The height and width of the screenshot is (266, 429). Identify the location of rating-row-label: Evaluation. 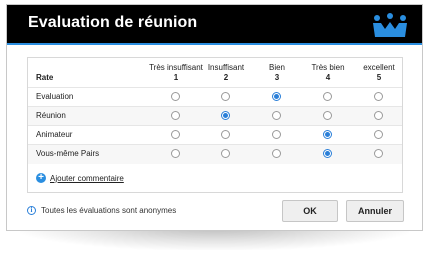
(55, 96).